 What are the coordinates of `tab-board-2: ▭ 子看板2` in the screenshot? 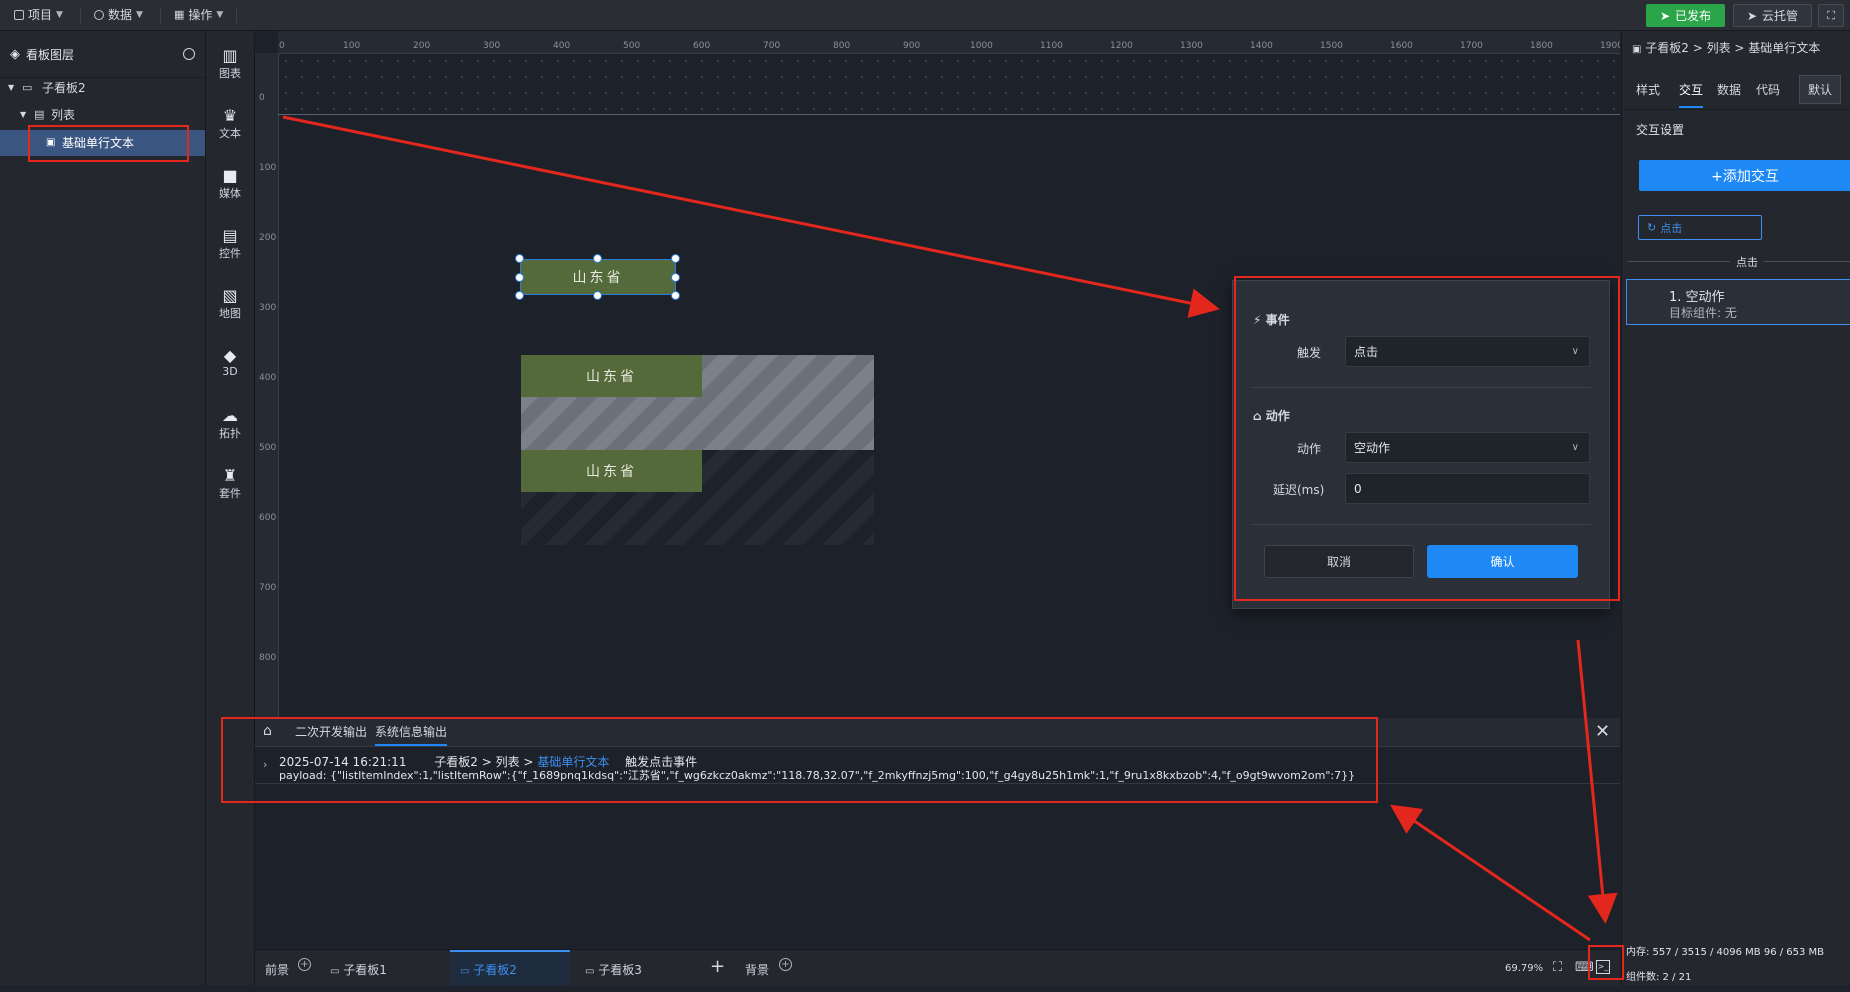 It's located at (510, 968).